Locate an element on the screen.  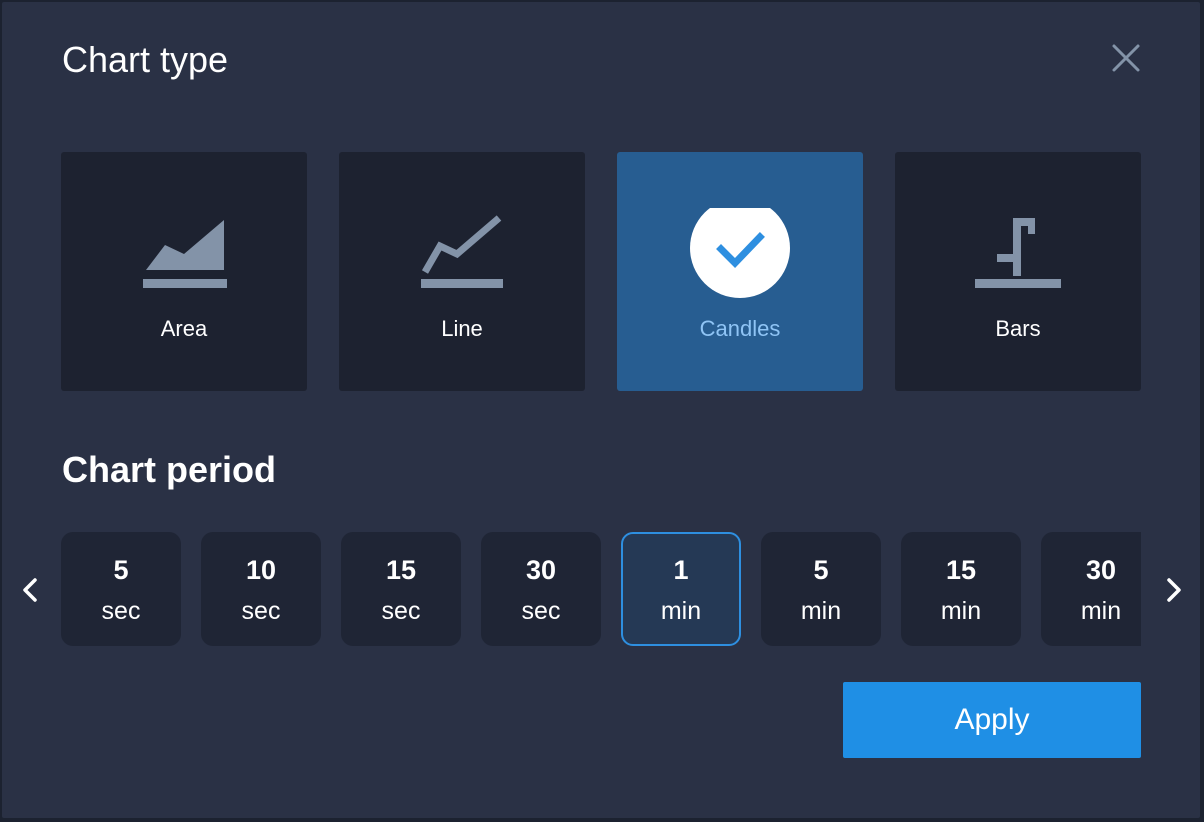
chevron-left-icon is located at coordinates (30, 590).